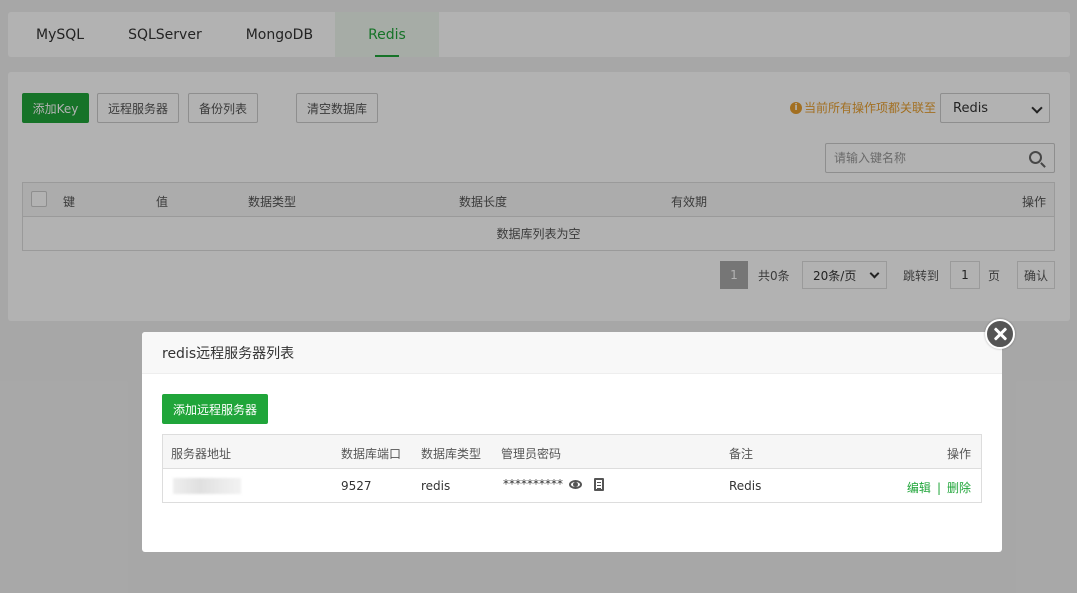 The image size is (1077, 593). What do you see at coordinates (436, 486) in the screenshot?
I see `db-type-value: redis` at bounding box center [436, 486].